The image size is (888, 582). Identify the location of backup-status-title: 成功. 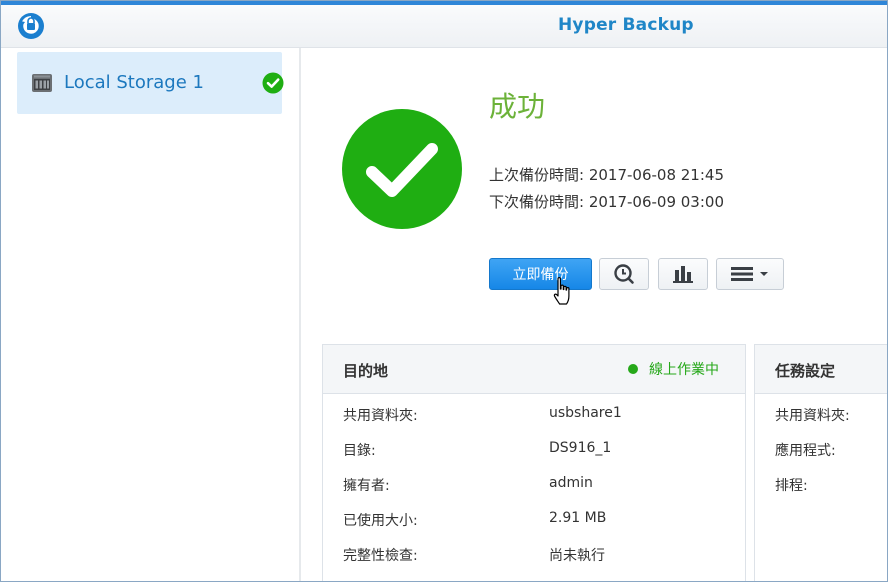
(517, 106).